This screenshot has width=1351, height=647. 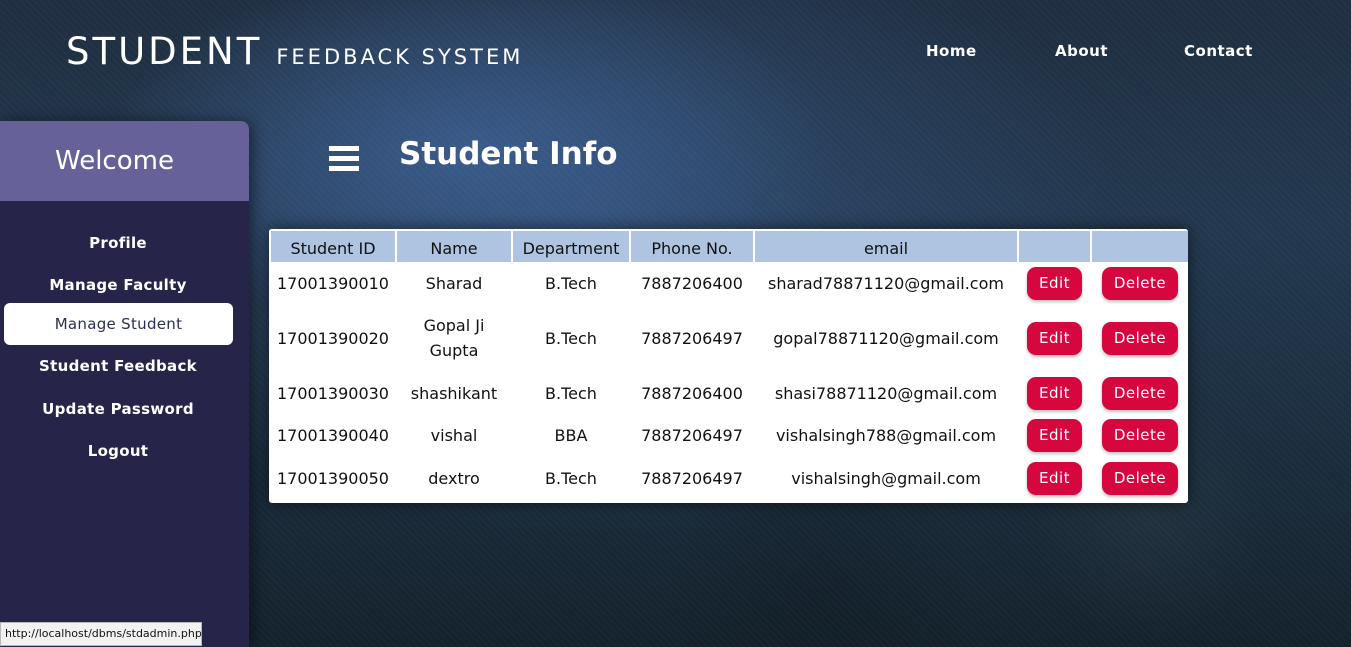 I want to click on cell-name: Gopal Ji Gupta, so click(x=454, y=338).